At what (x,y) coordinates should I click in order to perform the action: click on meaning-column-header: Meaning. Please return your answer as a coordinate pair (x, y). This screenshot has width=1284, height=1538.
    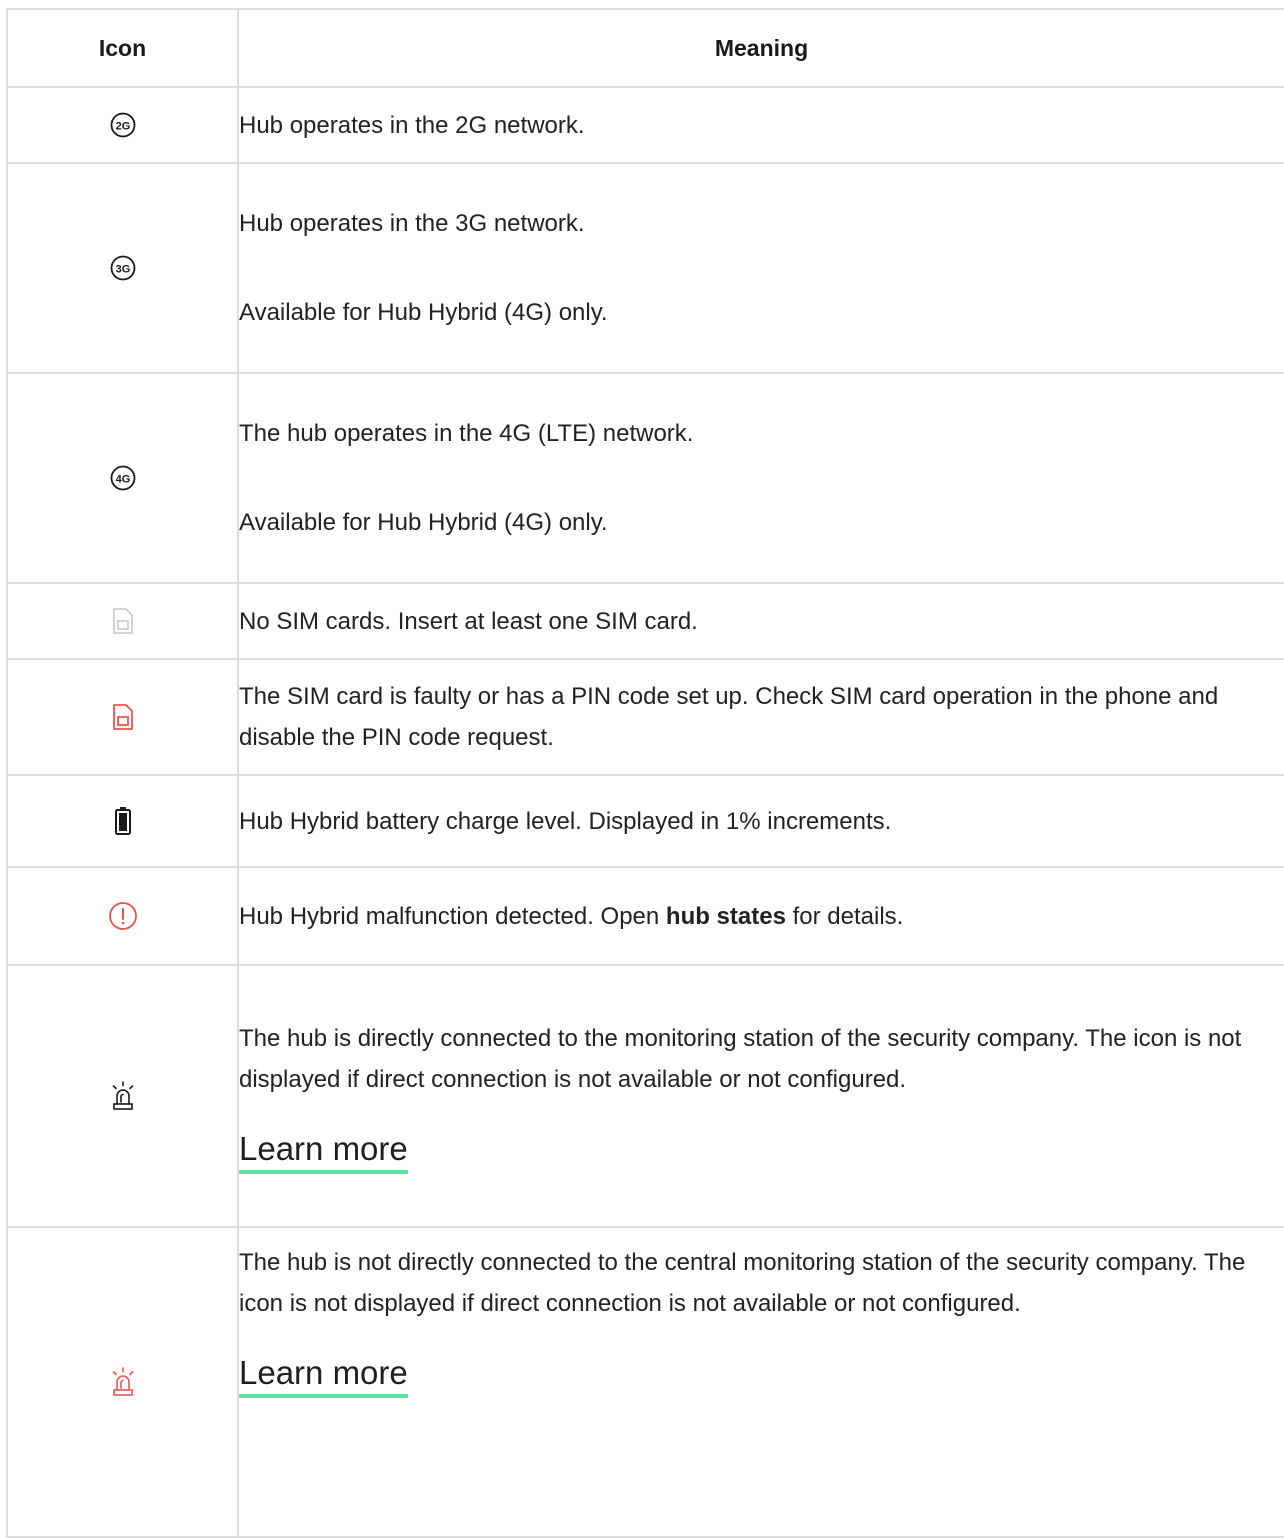
    Looking at the image, I should click on (760, 48).